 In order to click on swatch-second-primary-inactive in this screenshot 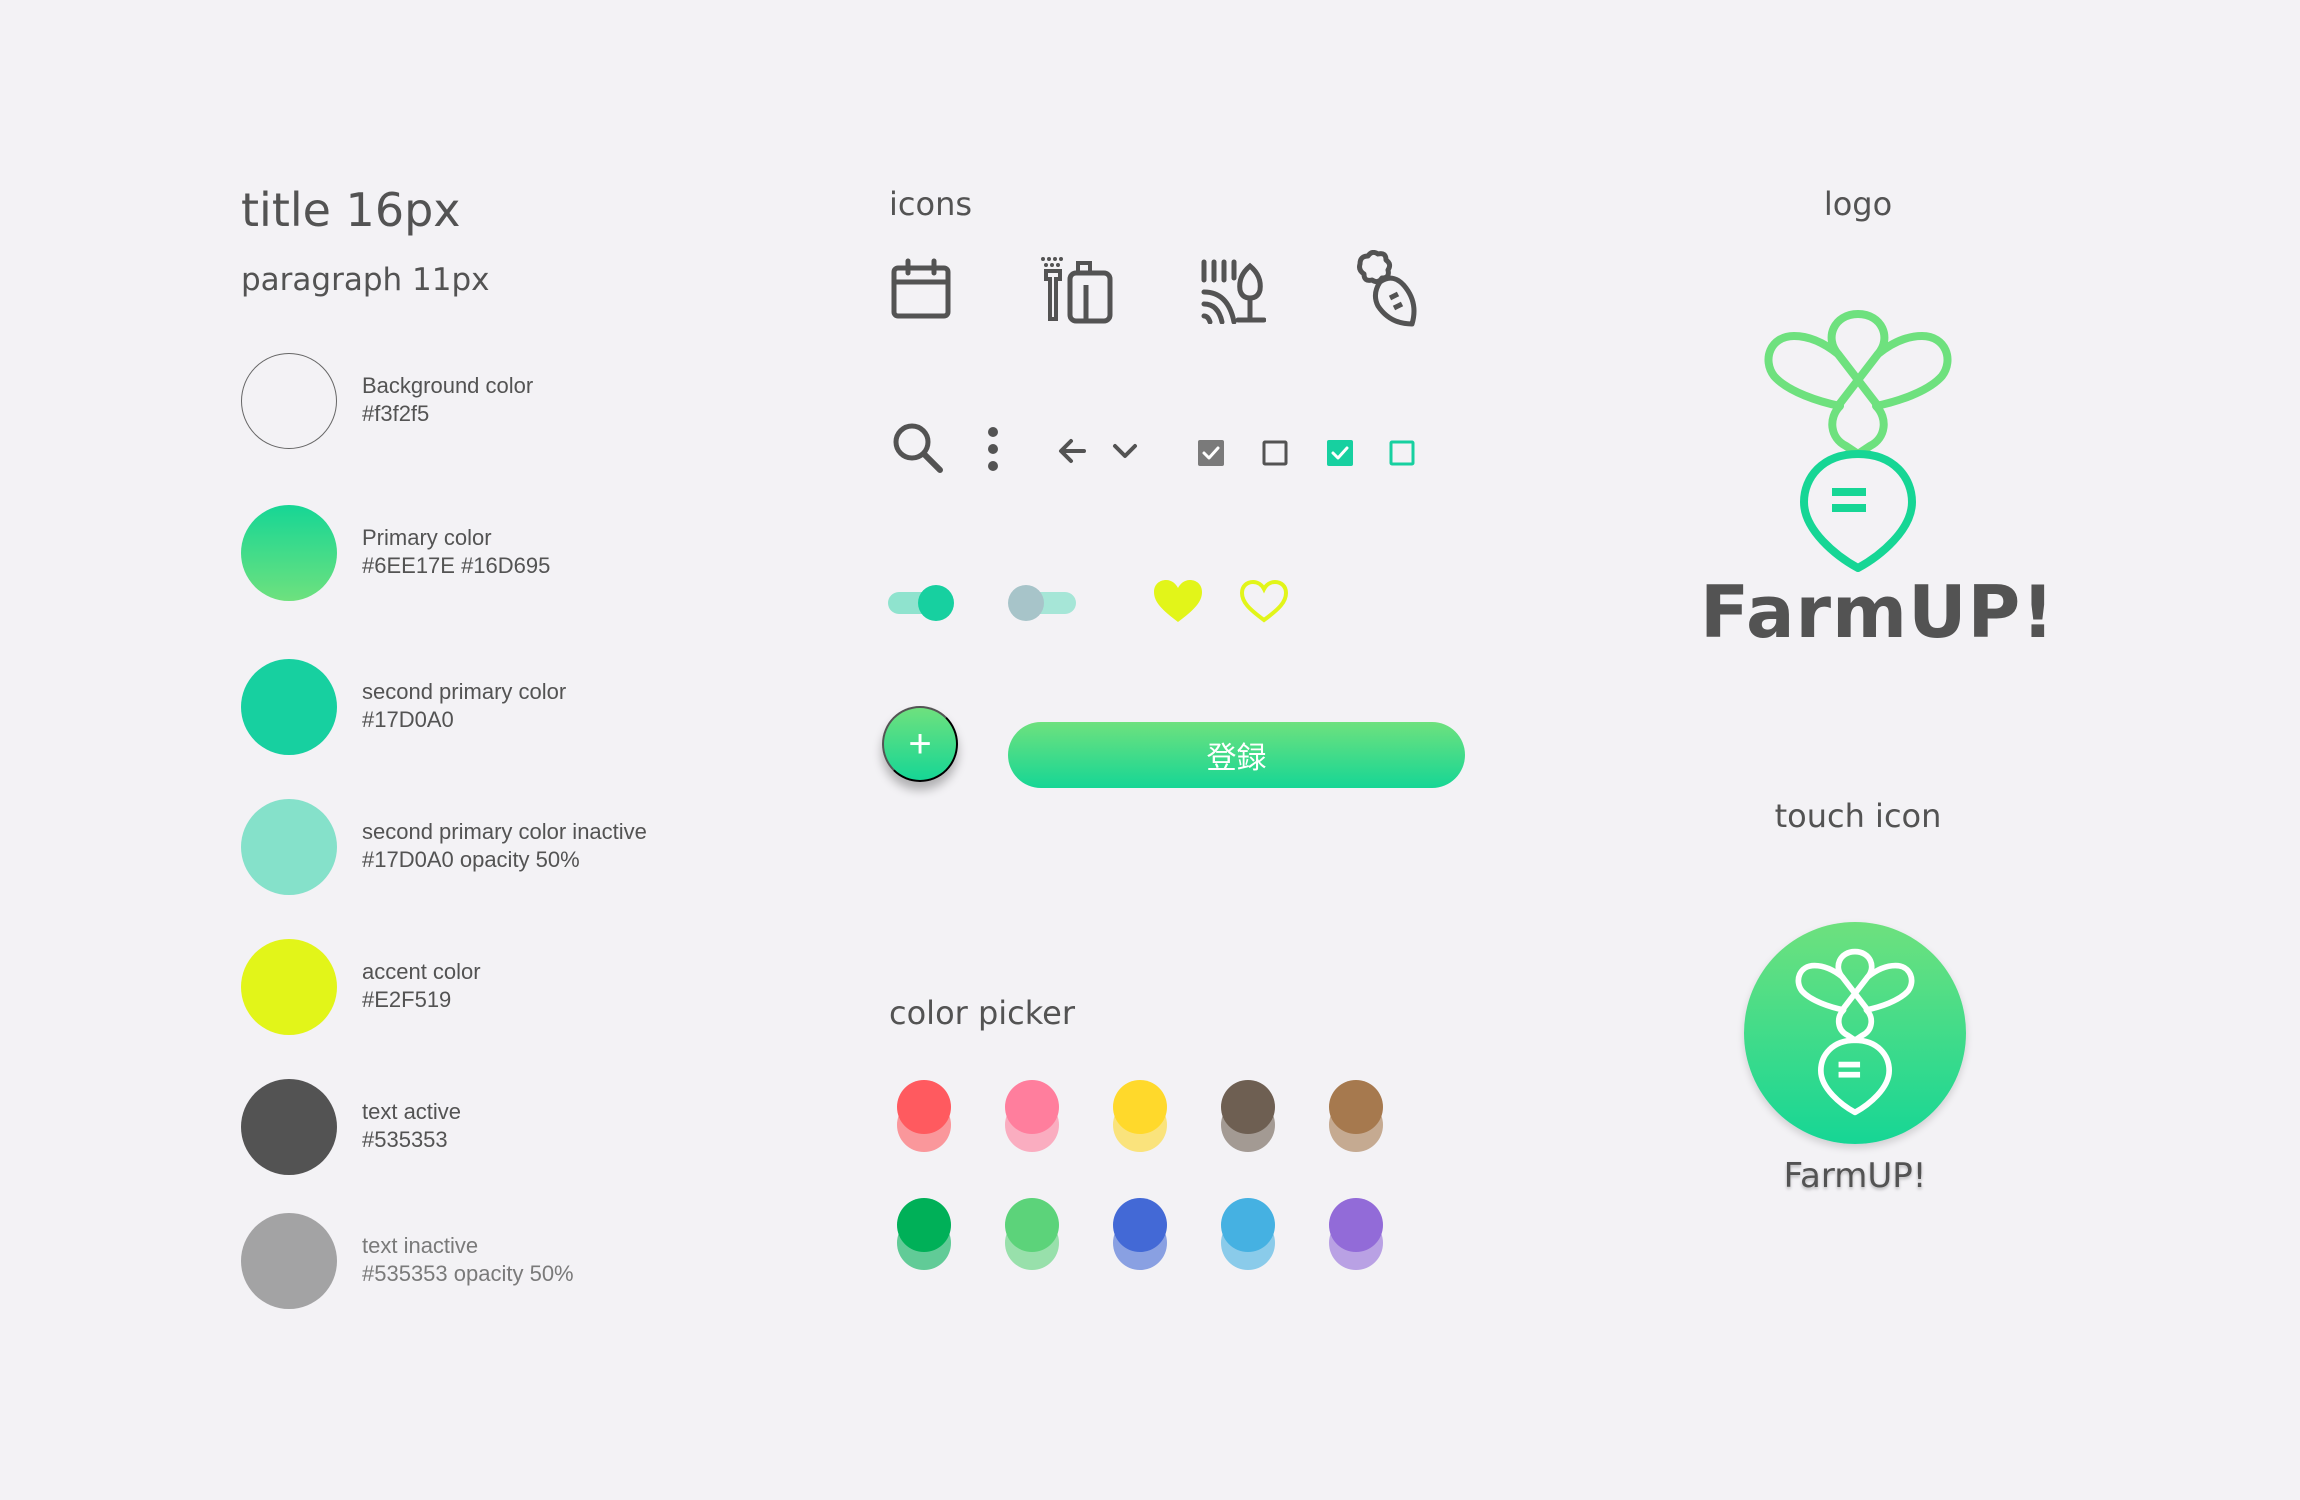, I will do `click(289, 847)`.